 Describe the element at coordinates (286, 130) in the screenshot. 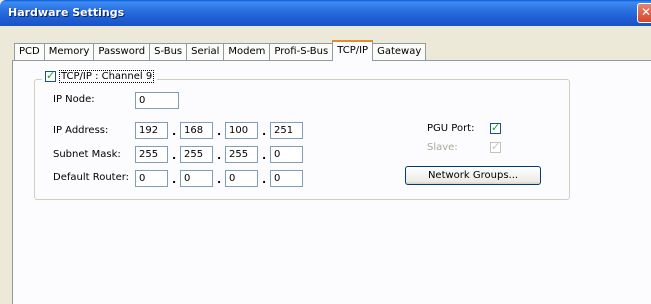

I see `ip-address-octet-4: 251` at that location.